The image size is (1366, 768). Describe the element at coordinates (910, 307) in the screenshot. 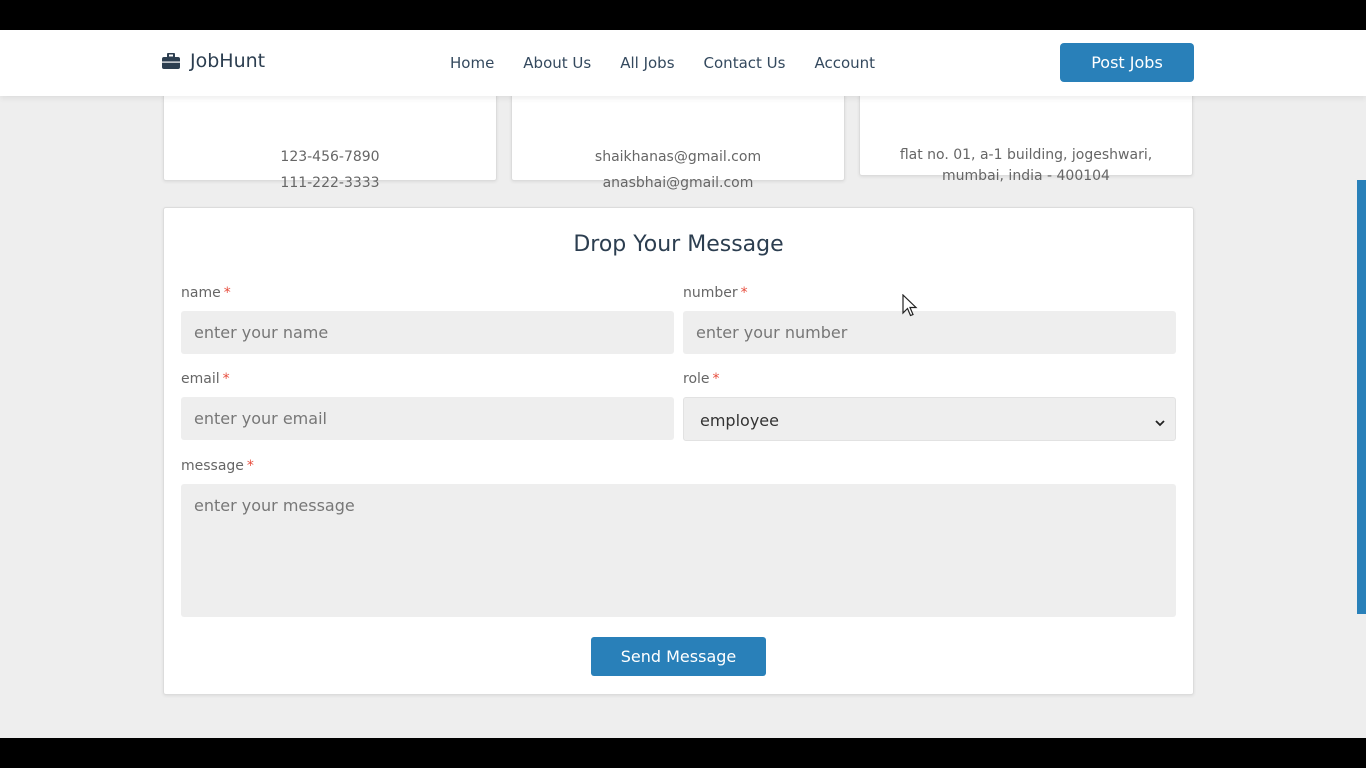

I see `mouse-pointer-icon` at that location.